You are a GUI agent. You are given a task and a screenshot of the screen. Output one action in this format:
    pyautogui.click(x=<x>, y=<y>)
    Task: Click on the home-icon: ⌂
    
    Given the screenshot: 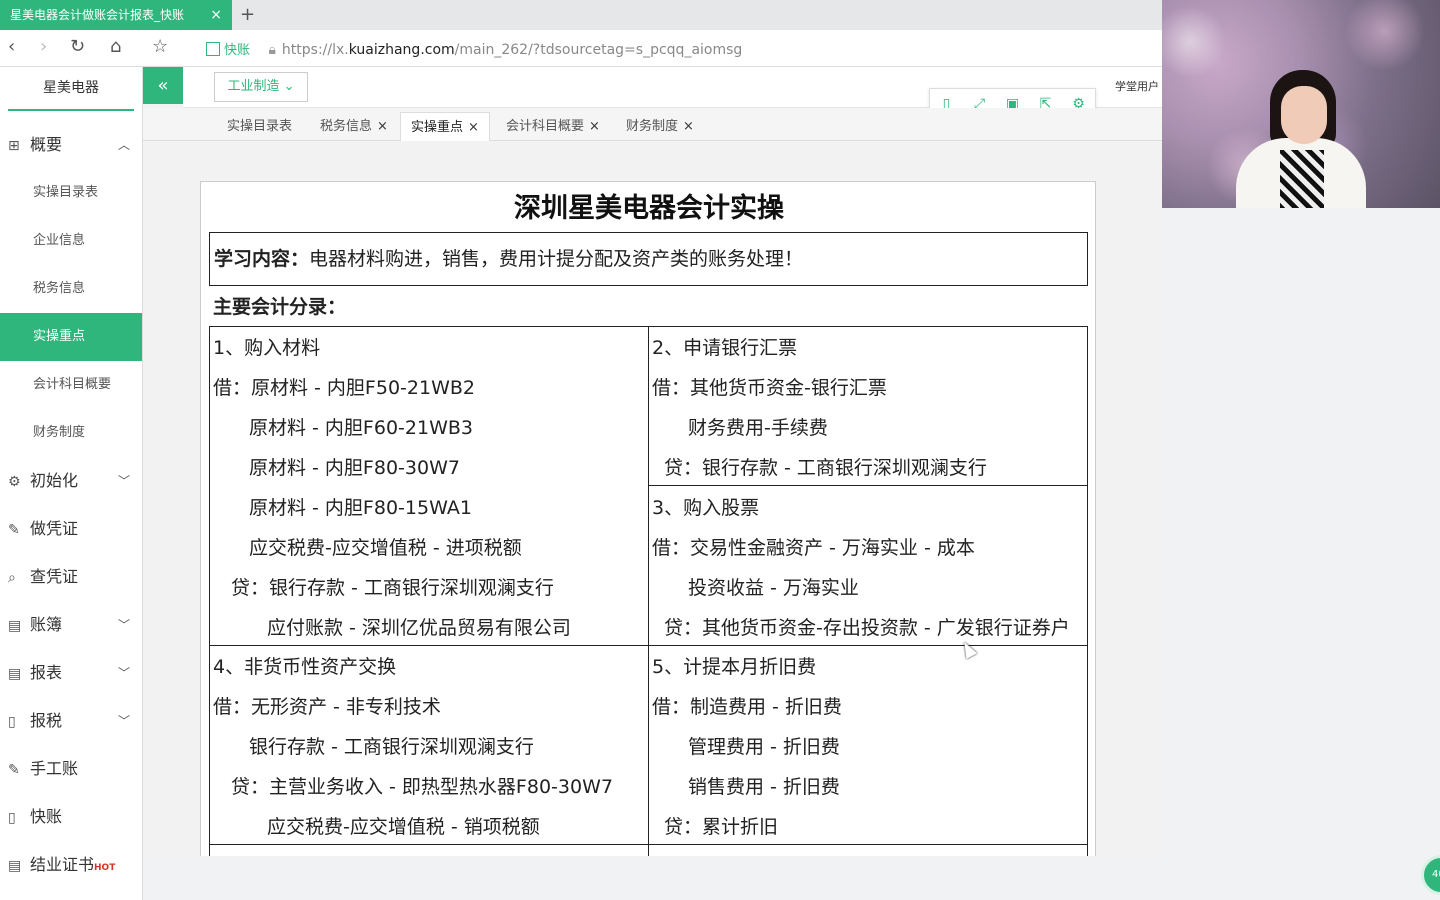 What is the action you would take?
    pyautogui.click(x=115, y=46)
    